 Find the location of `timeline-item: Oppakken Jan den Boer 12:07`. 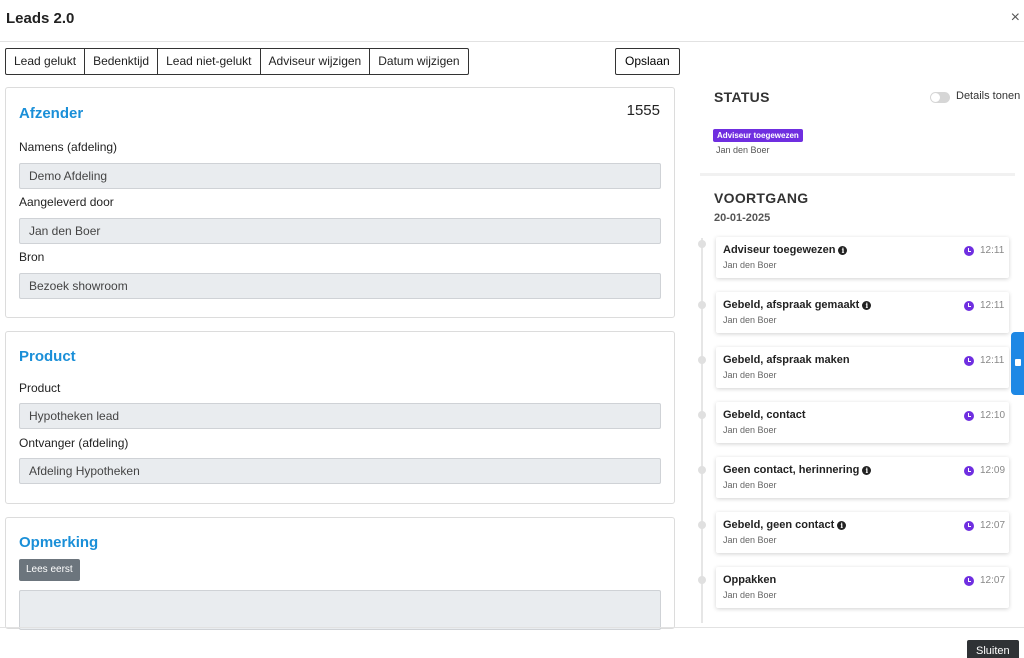

timeline-item: Oppakken Jan den Boer 12:07 is located at coordinates (862, 587).